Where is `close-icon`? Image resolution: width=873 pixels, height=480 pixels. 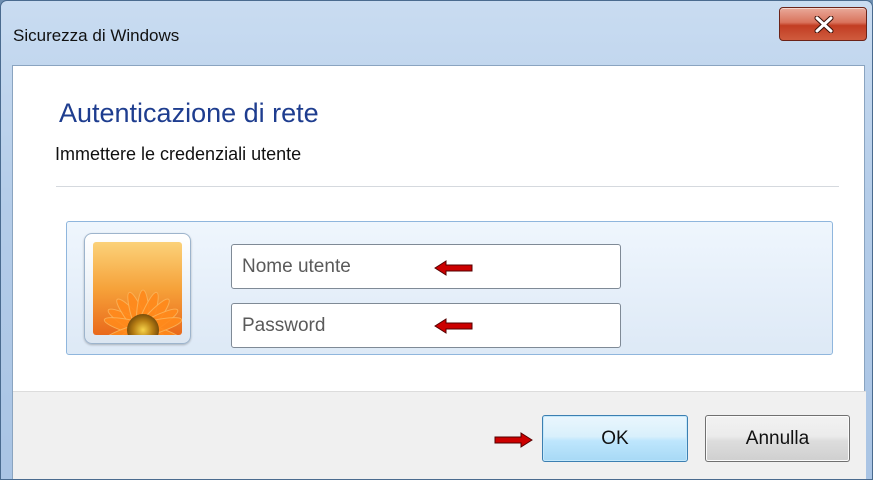 close-icon is located at coordinates (824, 24).